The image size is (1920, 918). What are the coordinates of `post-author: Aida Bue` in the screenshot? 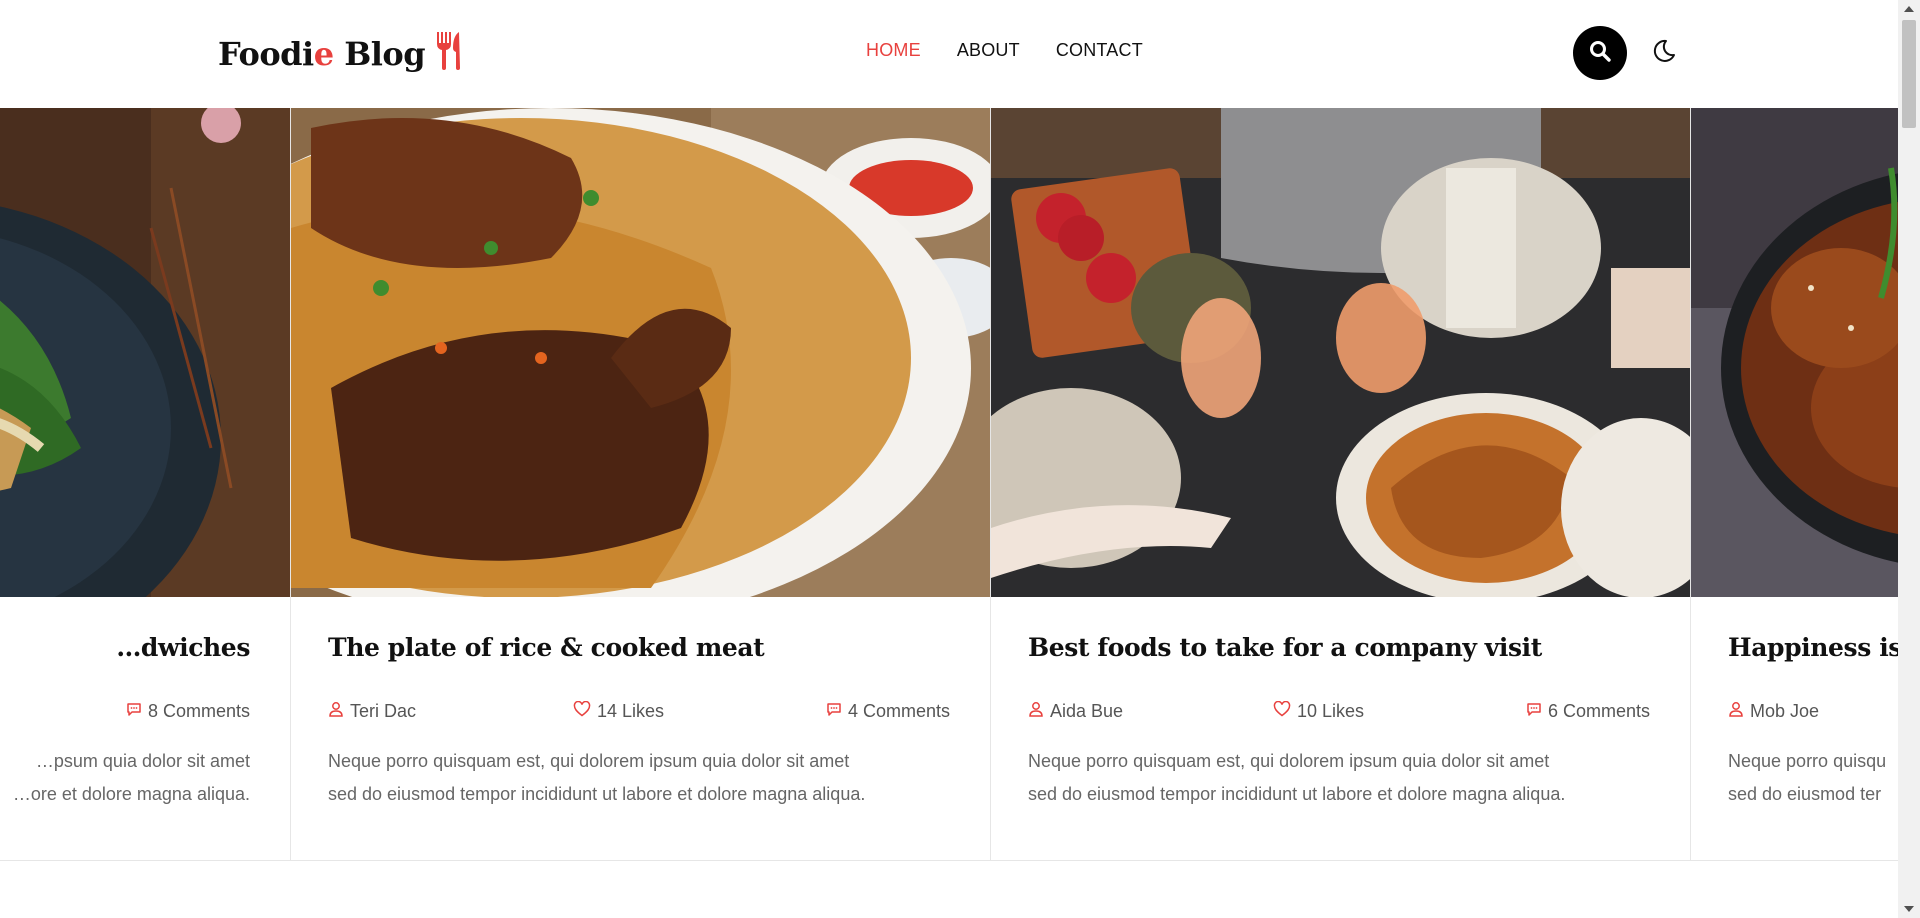 It's located at (1075, 711).